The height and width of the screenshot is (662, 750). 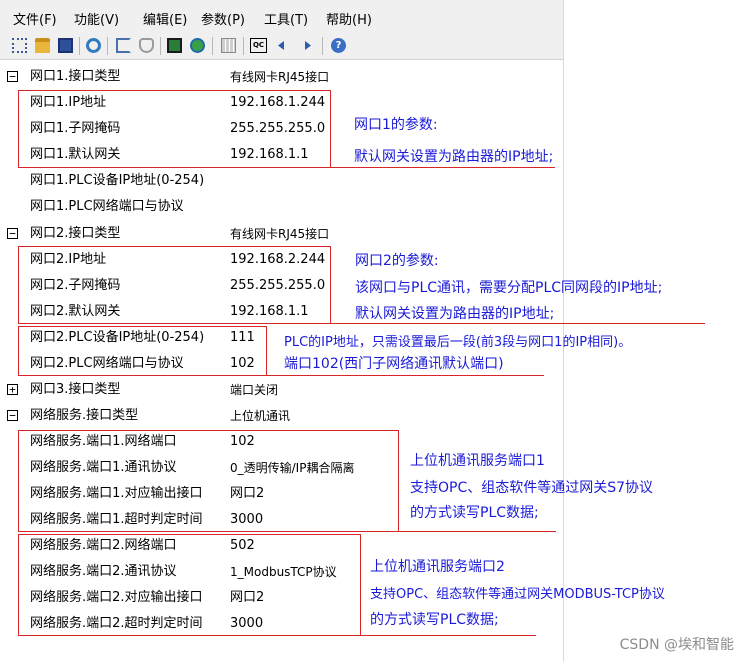 What do you see at coordinates (42, 45) in the screenshot?
I see `open-folder-icon` at bounding box center [42, 45].